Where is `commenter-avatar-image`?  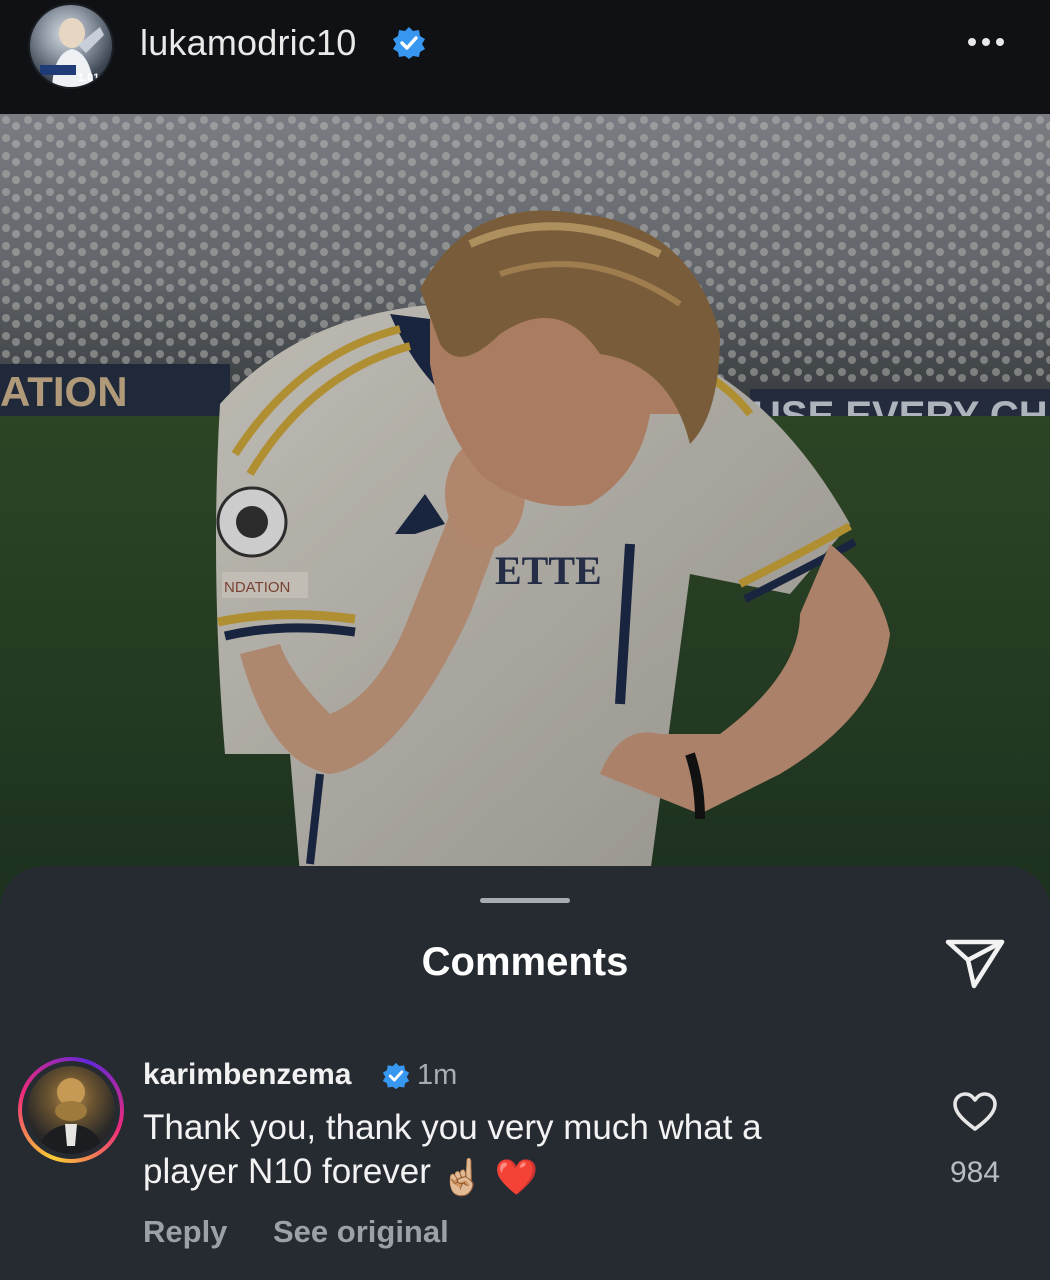
commenter-avatar-image is located at coordinates (71, 1110).